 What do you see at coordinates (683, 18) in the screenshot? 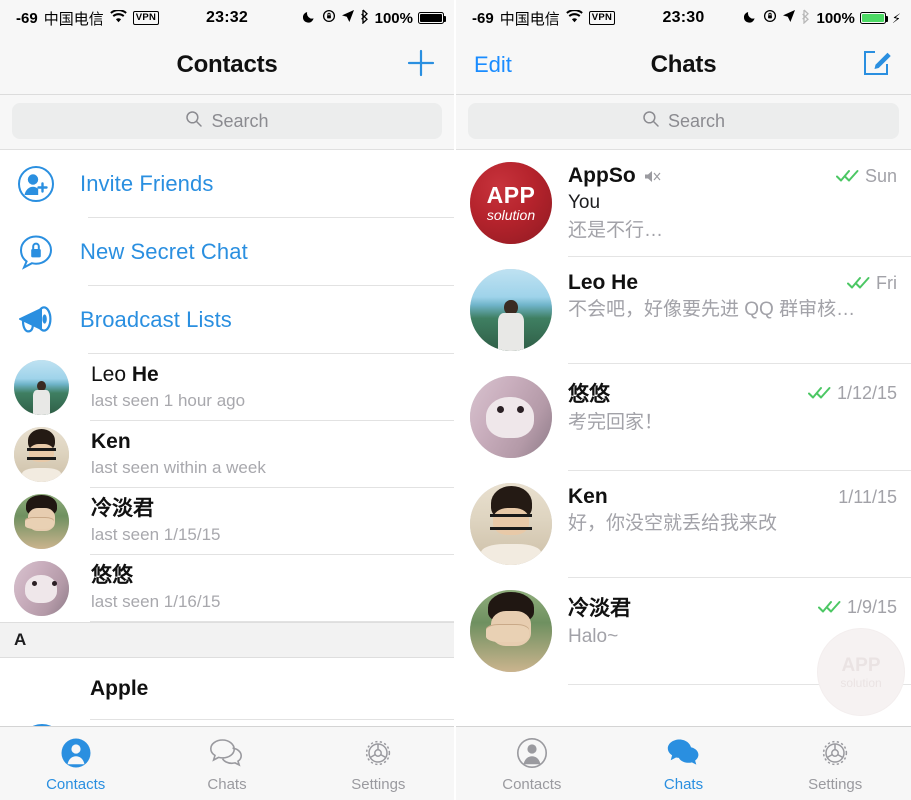
I see `status-bar-right: -69 中国电信 VPN 23:30 100% ⚡` at bounding box center [683, 18].